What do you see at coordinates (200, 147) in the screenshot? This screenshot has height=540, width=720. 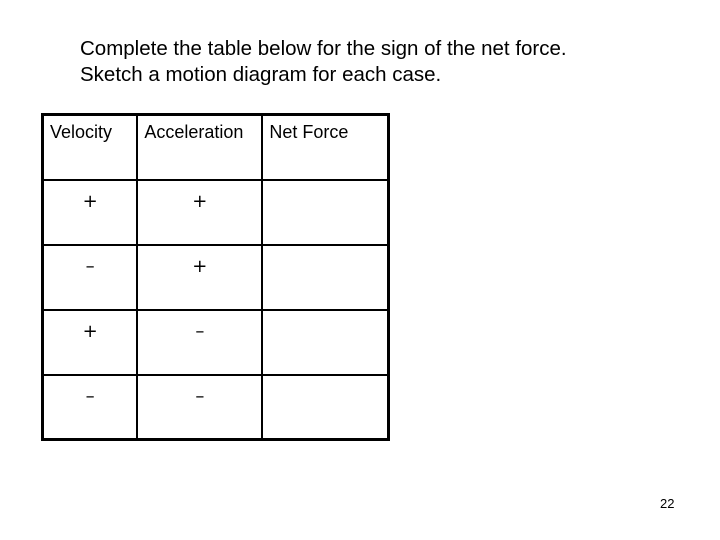 I see `header-acceleration: Acceleration` at bounding box center [200, 147].